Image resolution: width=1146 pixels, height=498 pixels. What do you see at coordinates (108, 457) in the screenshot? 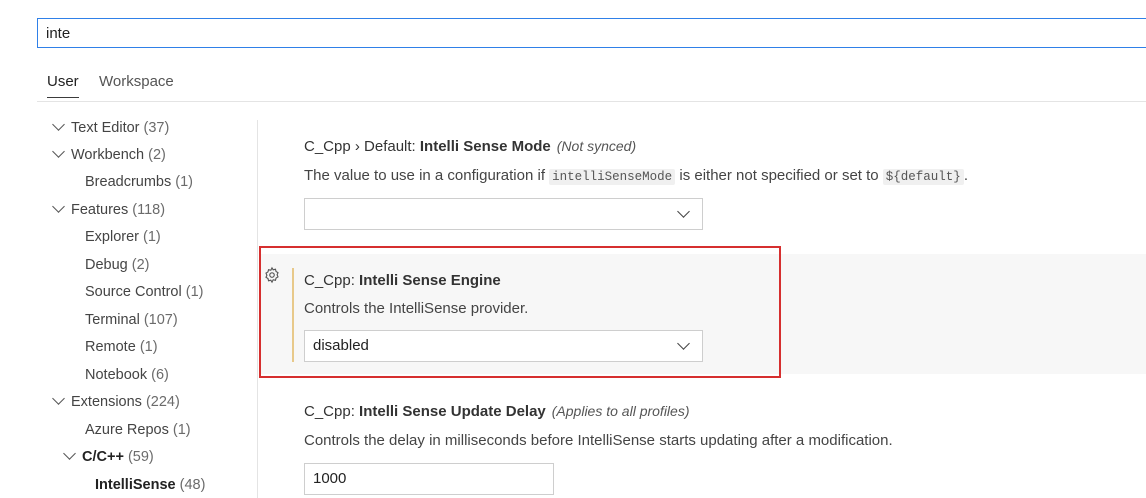
I see `tree-item-c-cpp: C/C++ (59)` at bounding box center [108, 457].